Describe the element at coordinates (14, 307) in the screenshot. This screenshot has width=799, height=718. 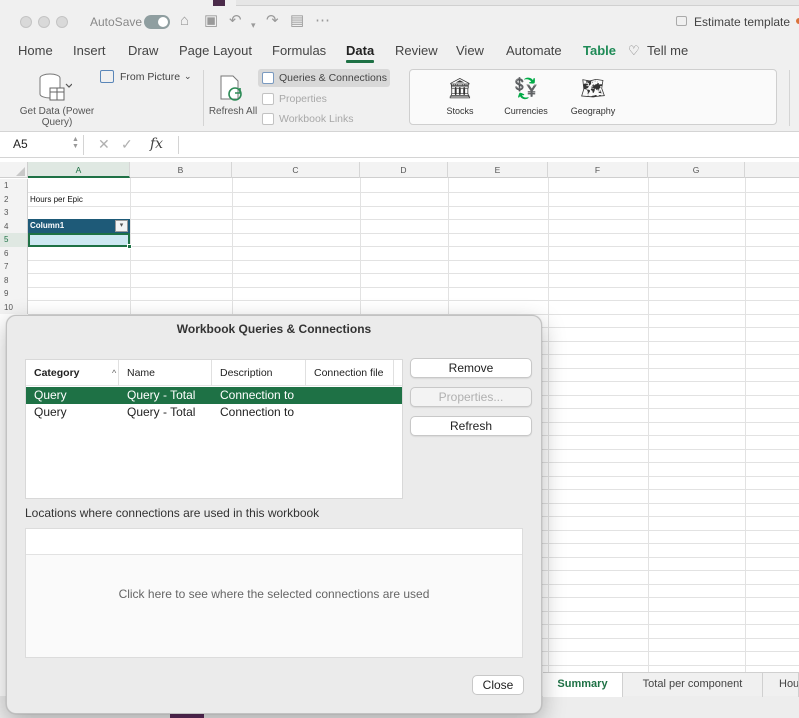
I see `row-header: 10` at that location.